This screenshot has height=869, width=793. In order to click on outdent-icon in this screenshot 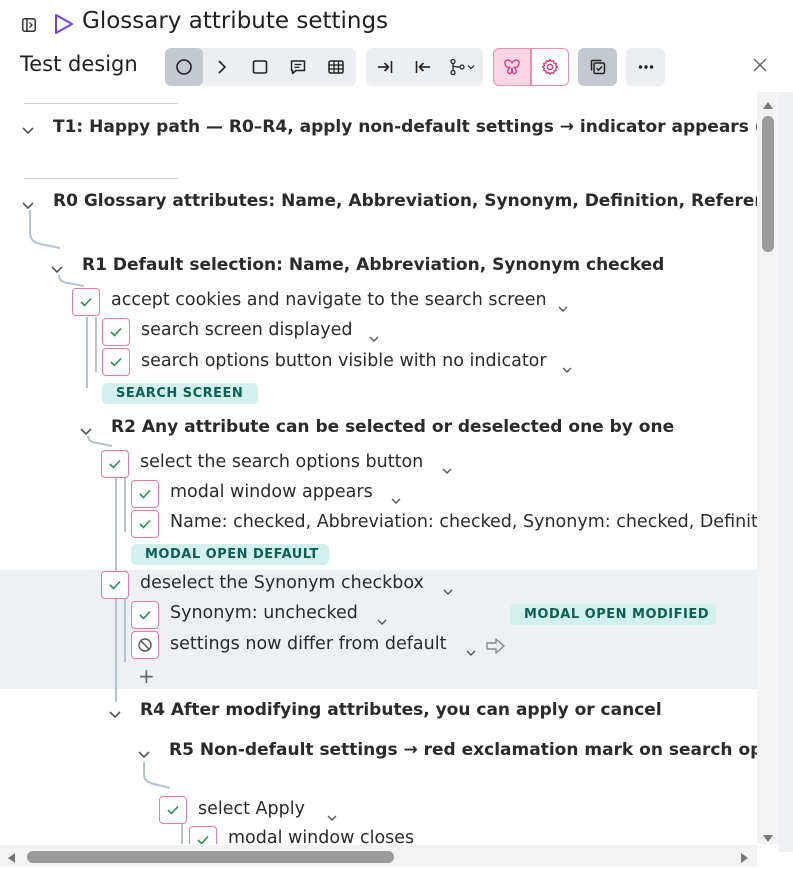, I will do `click(422, 67)`.